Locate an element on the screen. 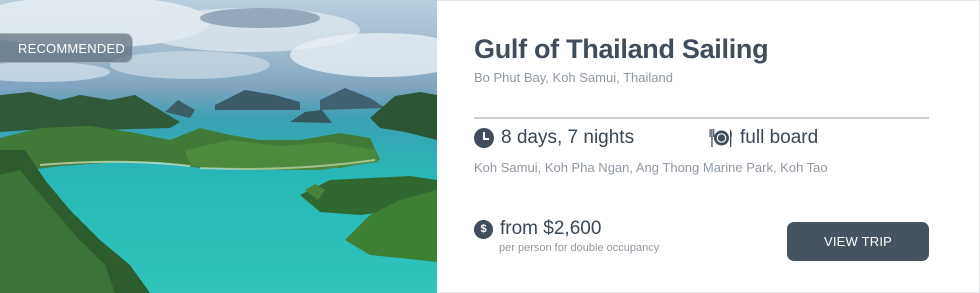 The image size is (980, 293). duration-text: 8 days, 7 nights is located at coordinates (568, 137).